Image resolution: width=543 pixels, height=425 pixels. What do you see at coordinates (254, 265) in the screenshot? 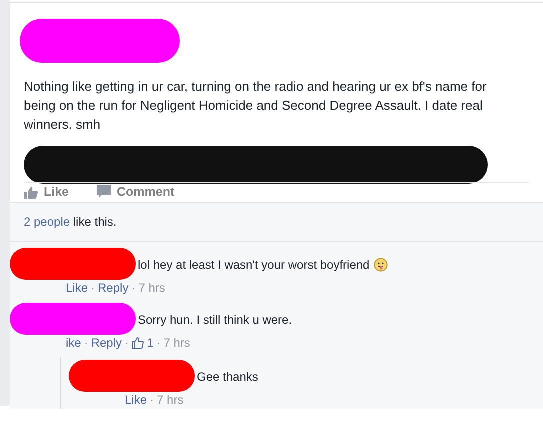
I see `comment-text: lol hey at least I wasn't your worst boyfriend` at bounding box center [254, 265].